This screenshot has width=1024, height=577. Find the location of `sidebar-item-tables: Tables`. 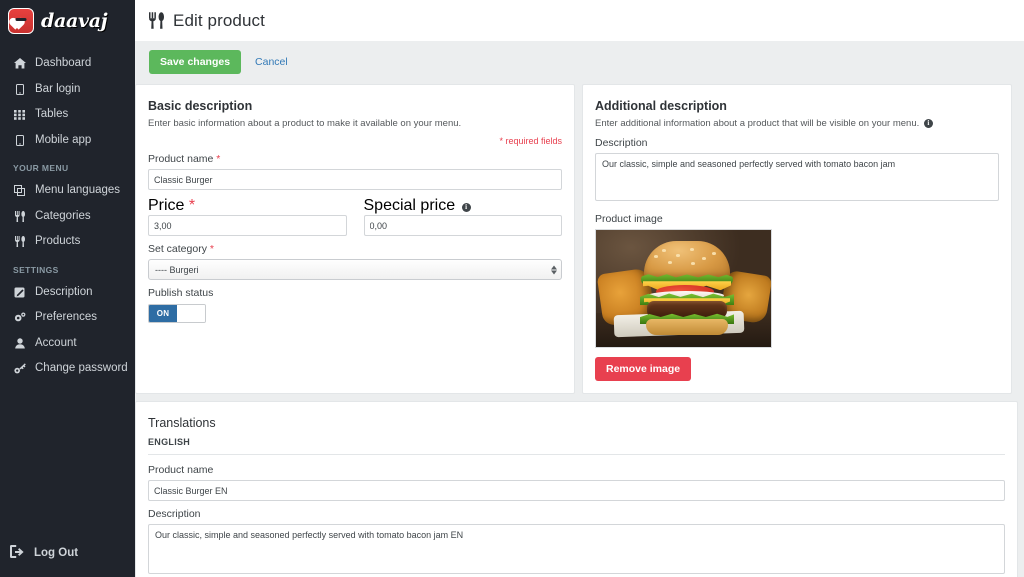

sidebar-item-tables: Tables is located at coordinates (67, 115).